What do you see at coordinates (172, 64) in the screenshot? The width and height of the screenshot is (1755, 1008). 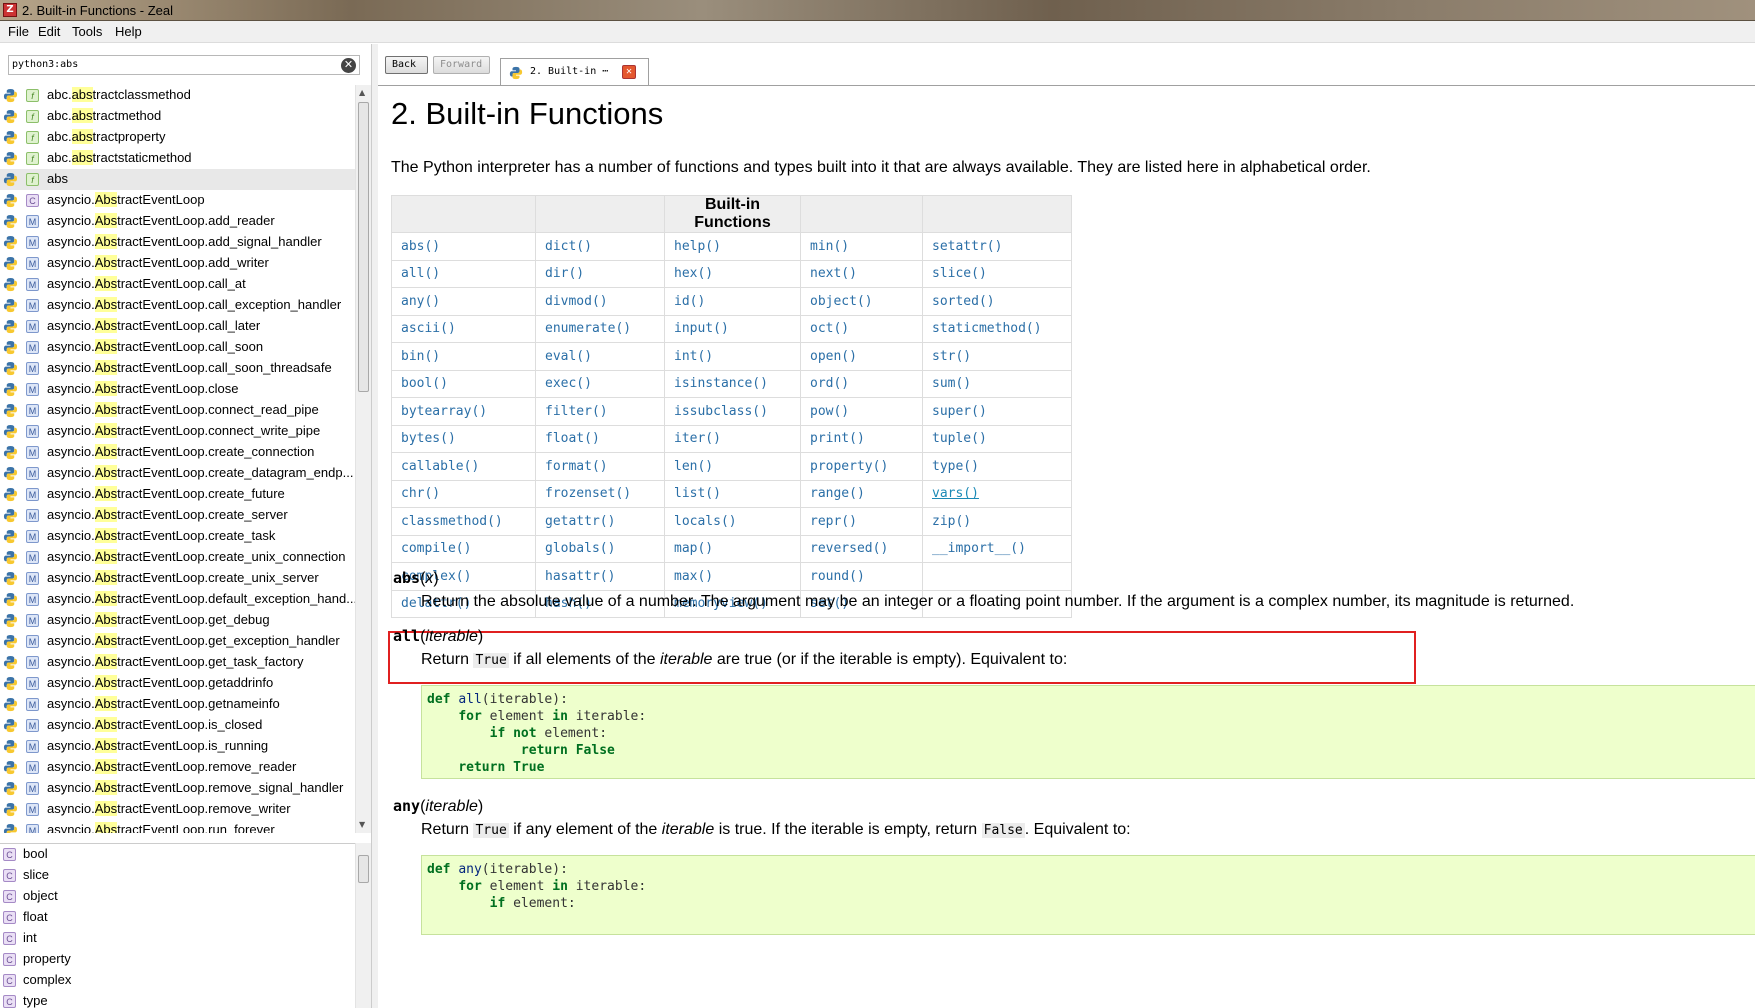 I see `search-input` at bounding box center [172, 64].